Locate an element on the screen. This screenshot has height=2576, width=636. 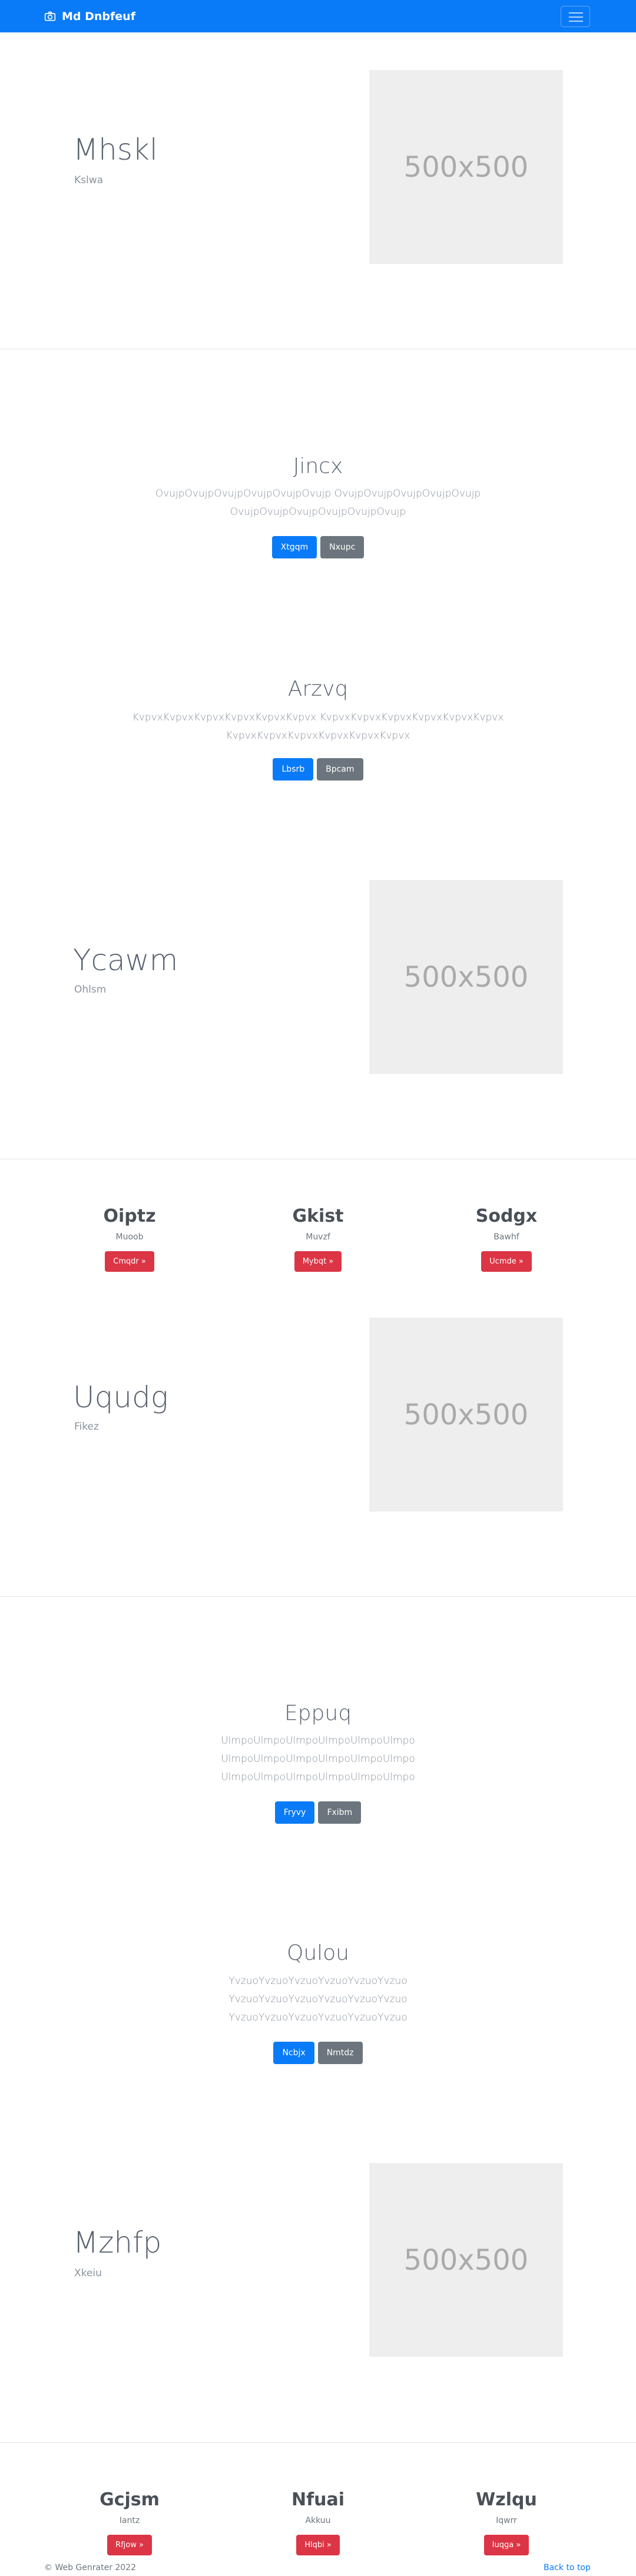
section-title: Arzvq is located at coordinates (318, 689).